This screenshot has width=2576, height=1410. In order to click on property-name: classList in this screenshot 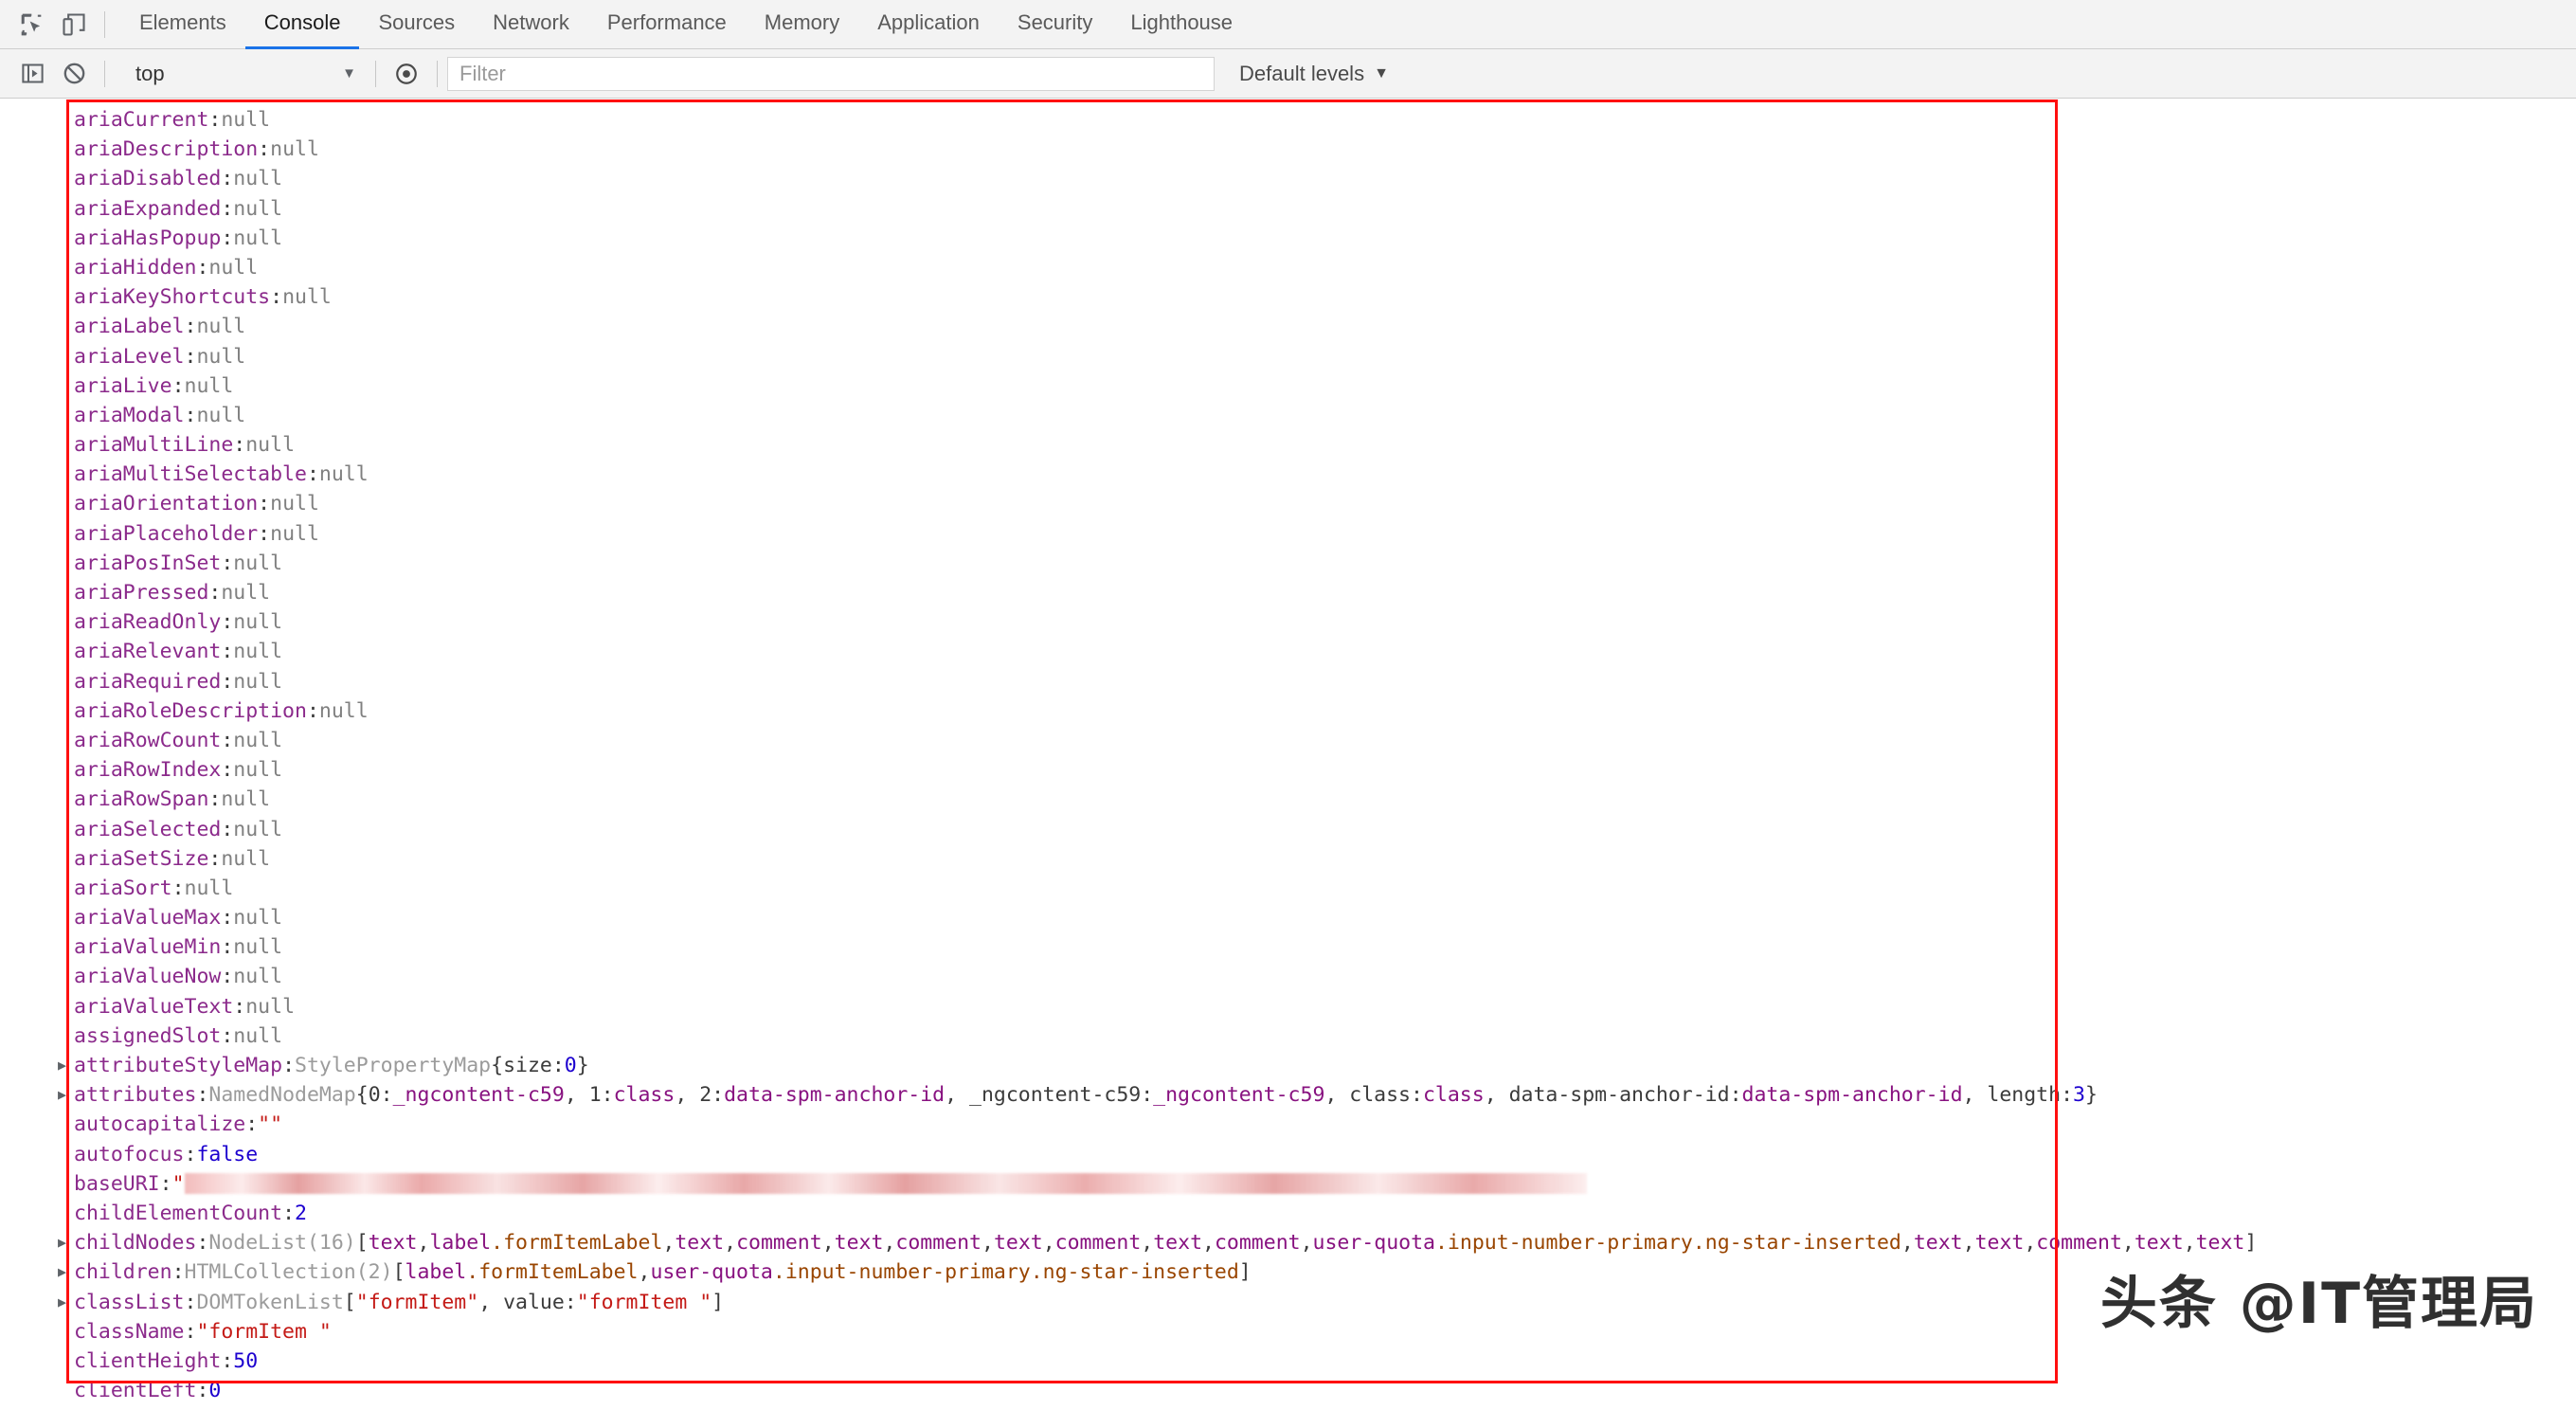, I will do `click(129, 1302)`.